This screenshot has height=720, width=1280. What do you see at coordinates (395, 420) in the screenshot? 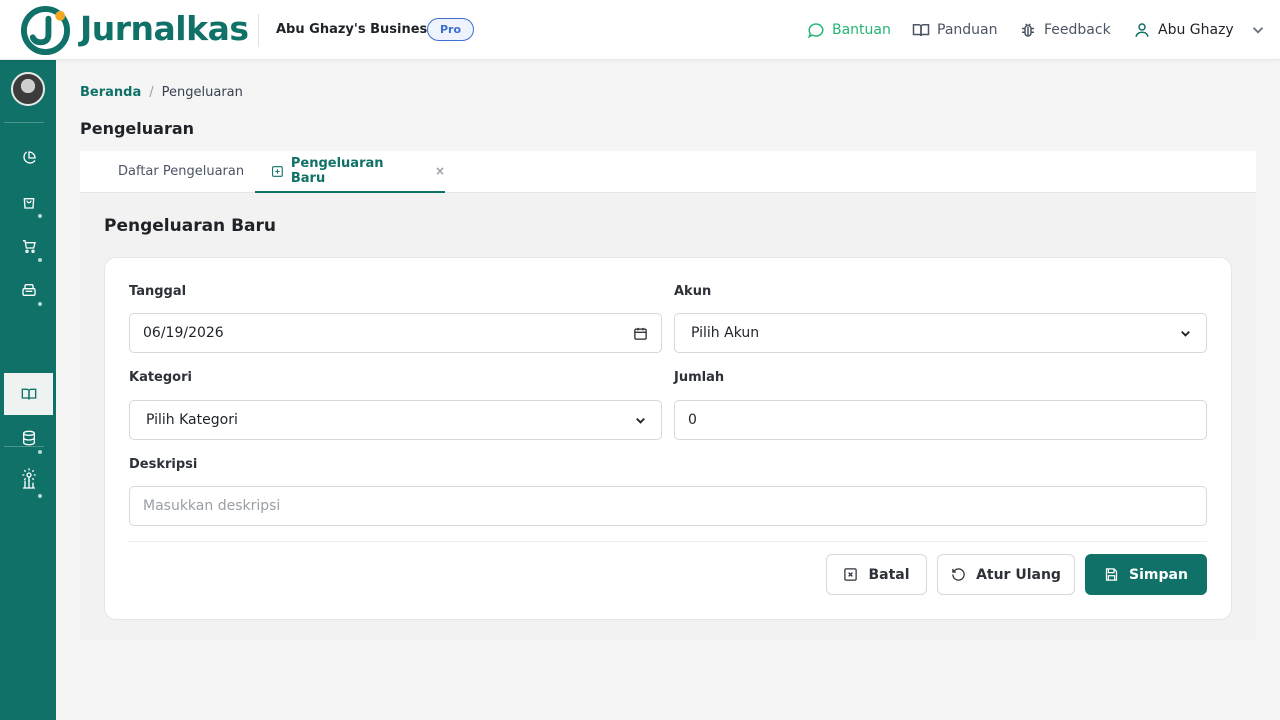
I see `category-select: Pilih Kategori` at bounding box center [395, 420].